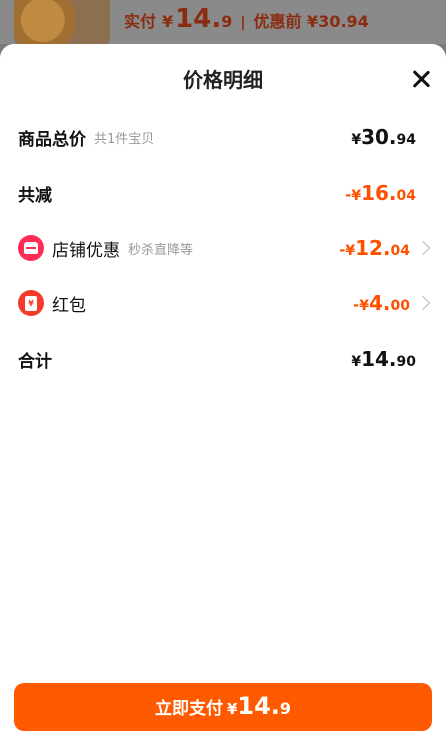 Image resolution: width=446 pixels, height=741 pixels. What do you see at coordinates (224, 248) in the screenshot?
I see `row-shop-discount: 店铺优惠 秒杀直降等 - ¥ 12. 04` at bounding box center [224, 248].